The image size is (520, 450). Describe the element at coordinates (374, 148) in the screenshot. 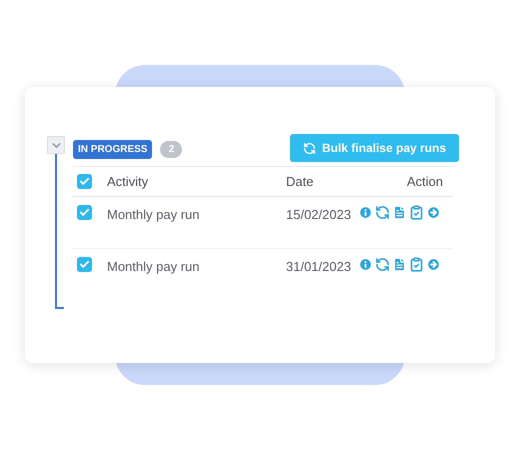

I see `bulk-finalise-button: Bulk finalise pay runs` at that location.